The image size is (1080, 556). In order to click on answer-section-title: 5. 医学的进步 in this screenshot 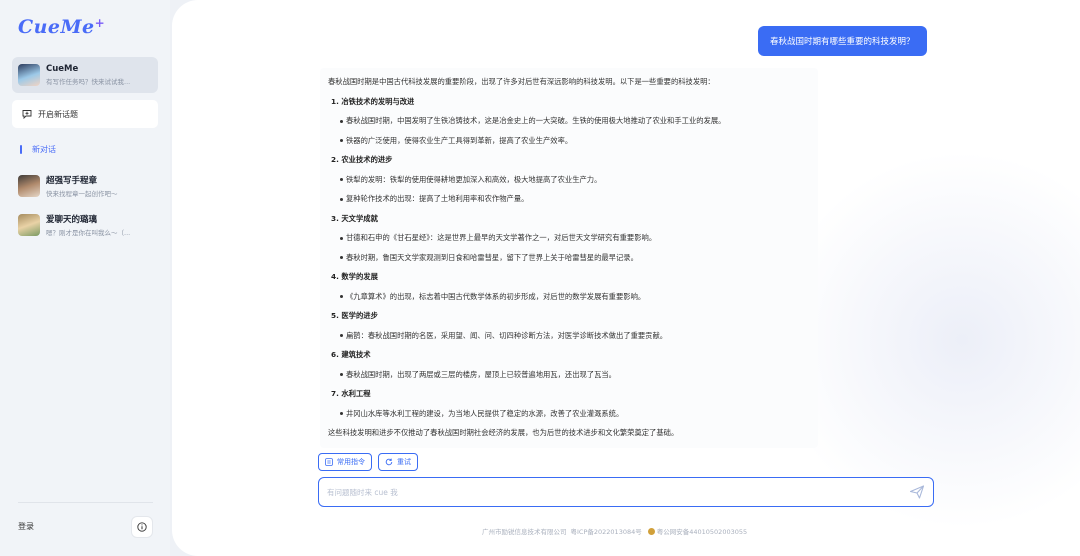, I will do `click(354, 315)`.